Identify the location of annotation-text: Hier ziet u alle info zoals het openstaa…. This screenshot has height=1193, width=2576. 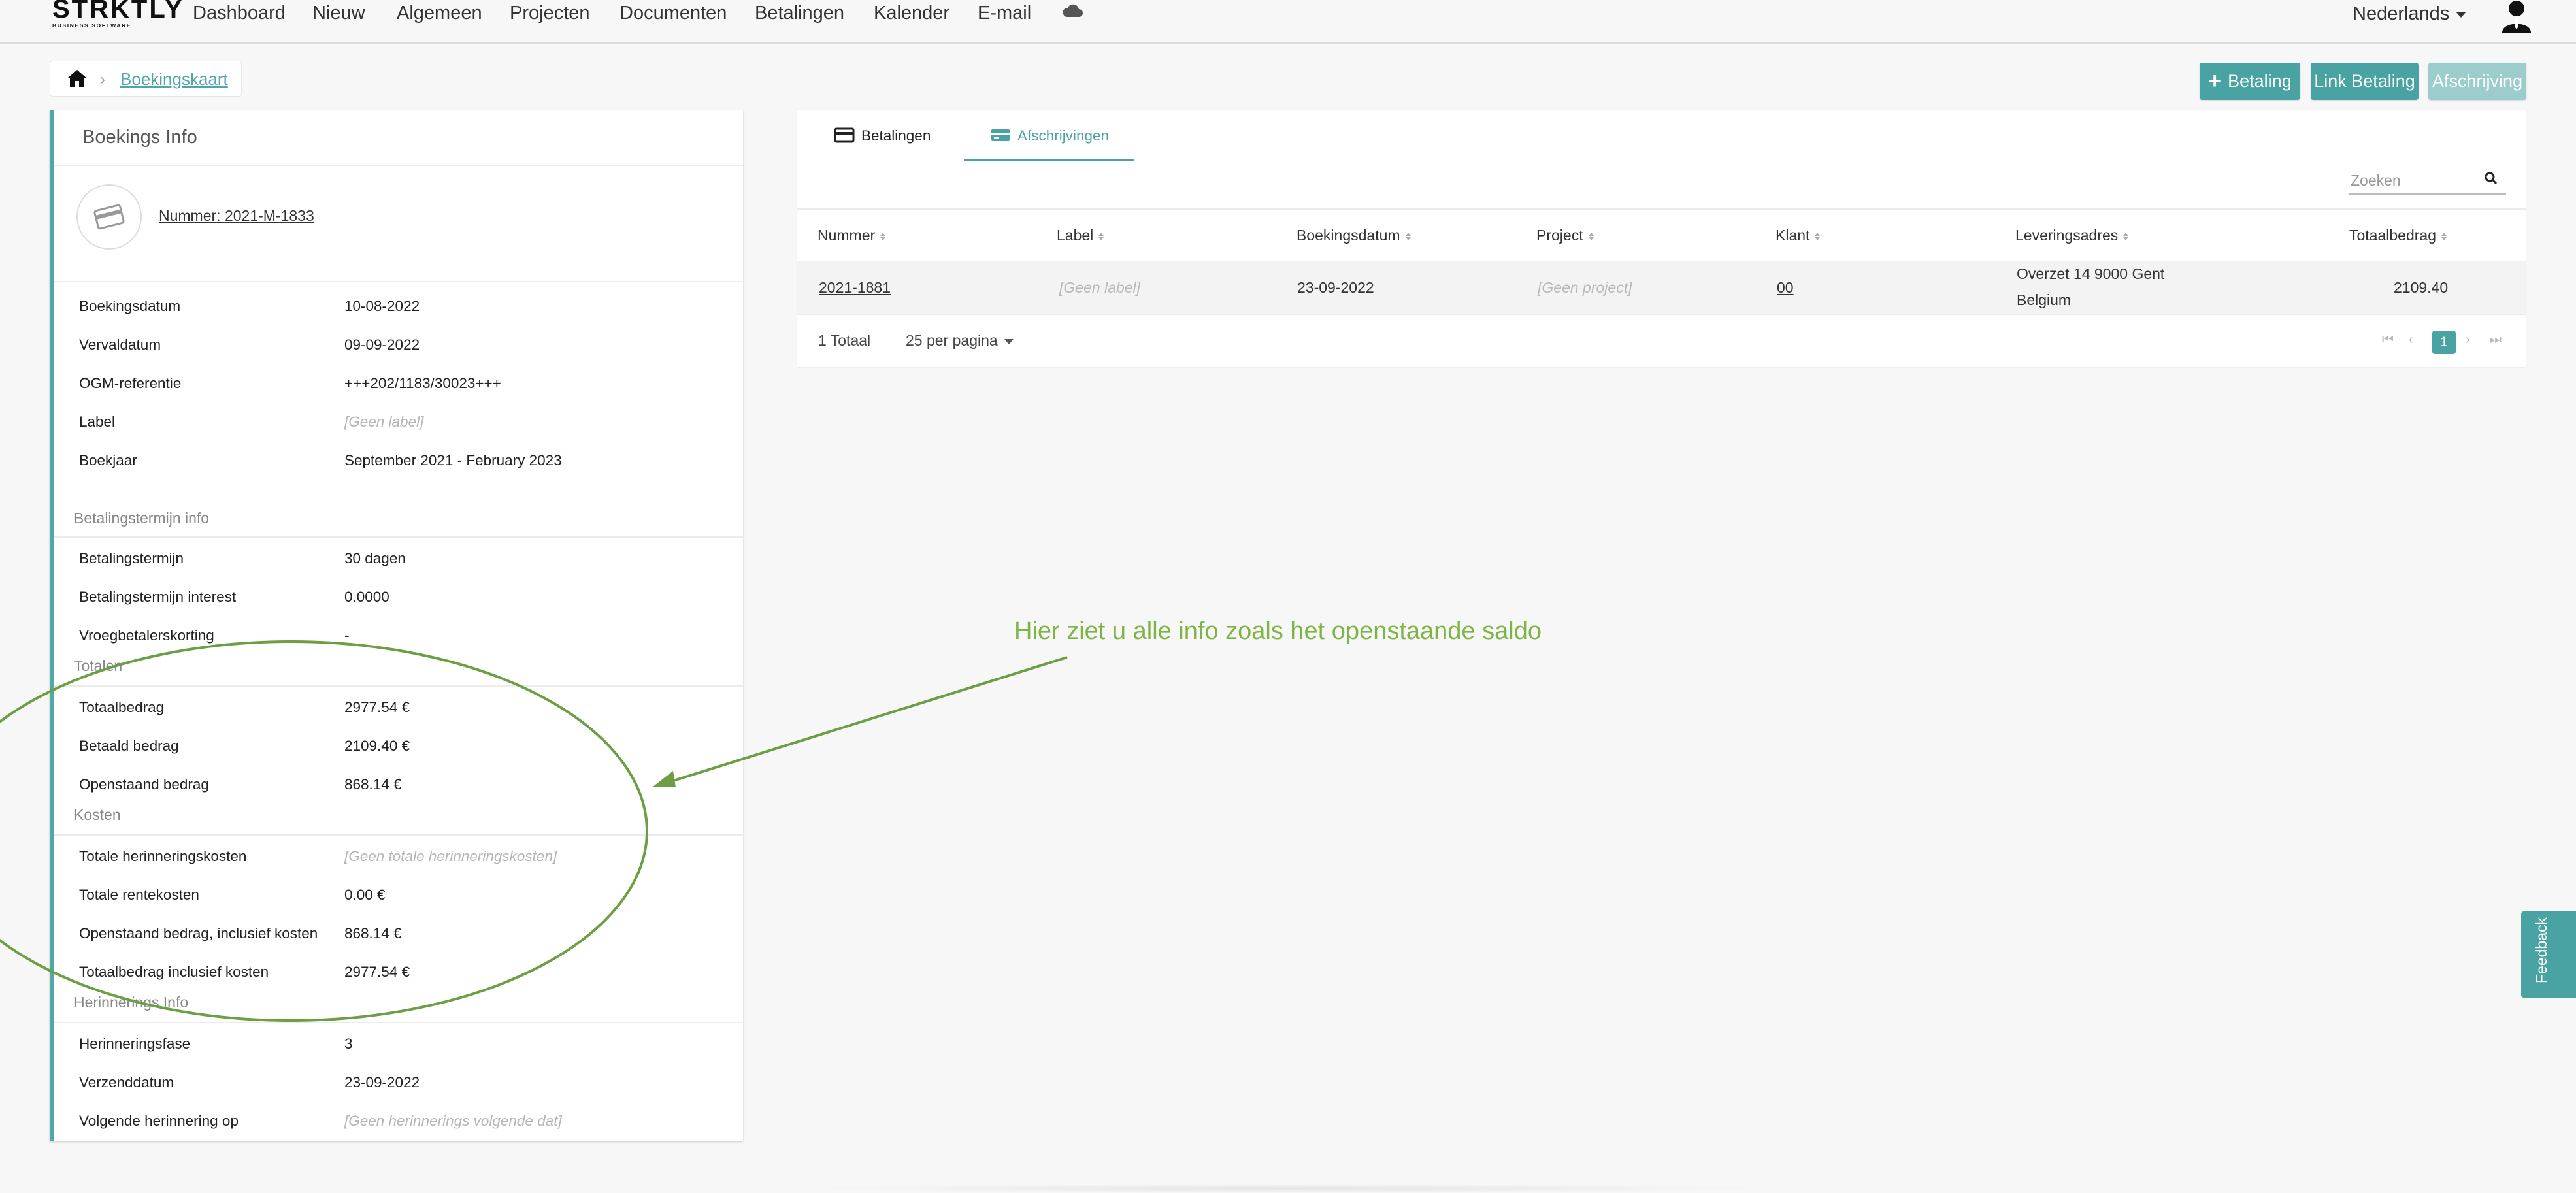
(1278, 631).